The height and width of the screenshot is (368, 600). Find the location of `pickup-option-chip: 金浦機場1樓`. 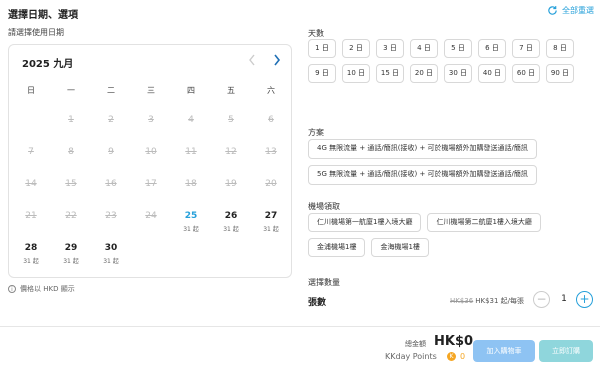

pickup-option-chip: 金浦機場1樓 is located at coordinates (337, 247).